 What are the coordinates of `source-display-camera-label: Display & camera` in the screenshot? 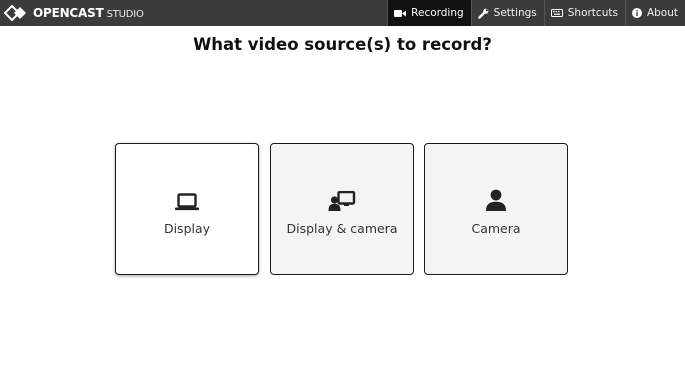 It's located at (342, 228).